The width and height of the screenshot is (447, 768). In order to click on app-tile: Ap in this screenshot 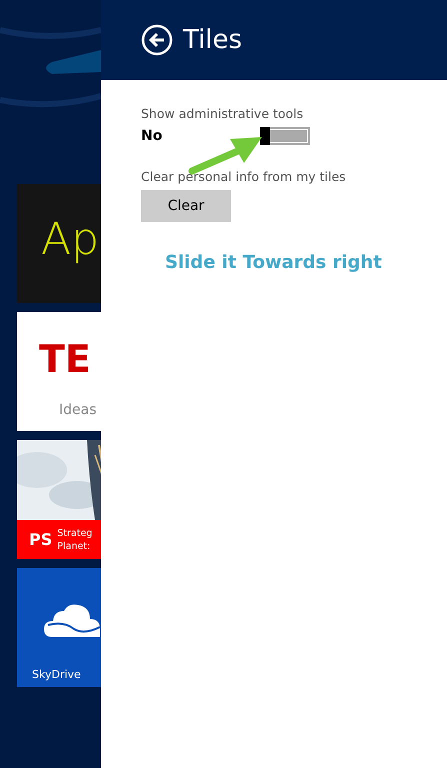, I will do `click(59, 243)`.